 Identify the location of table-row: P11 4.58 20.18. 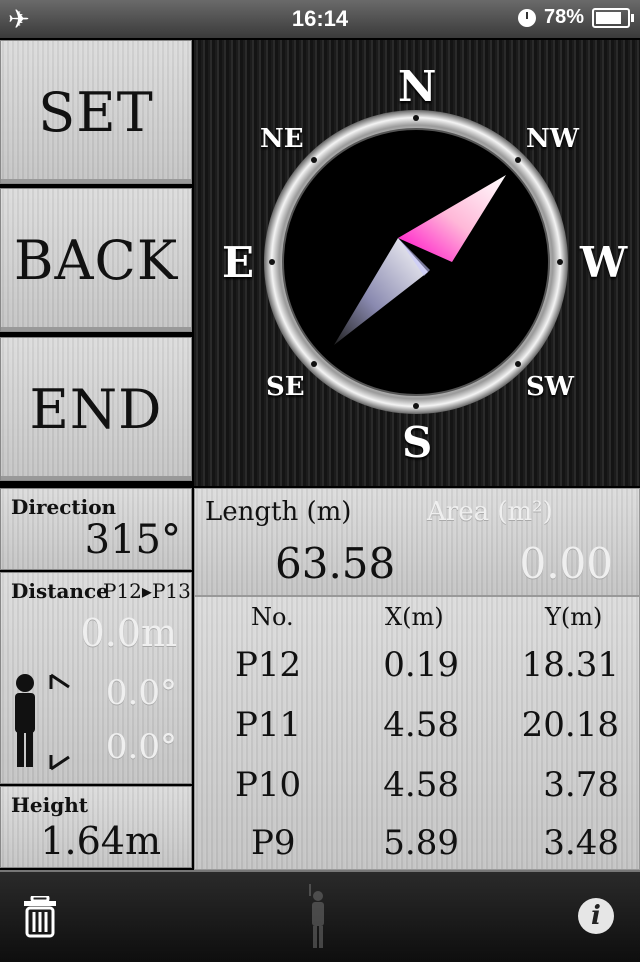
(417, 730).